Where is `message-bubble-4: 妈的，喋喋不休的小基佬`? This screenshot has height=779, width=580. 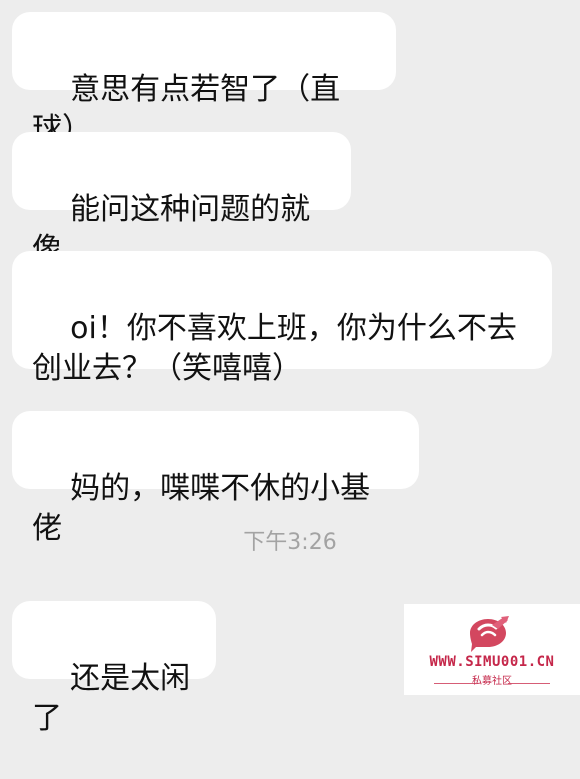
message-bubble-4: 妈的，喋喋不休的小基佬 is located at coordinates (215, 478).